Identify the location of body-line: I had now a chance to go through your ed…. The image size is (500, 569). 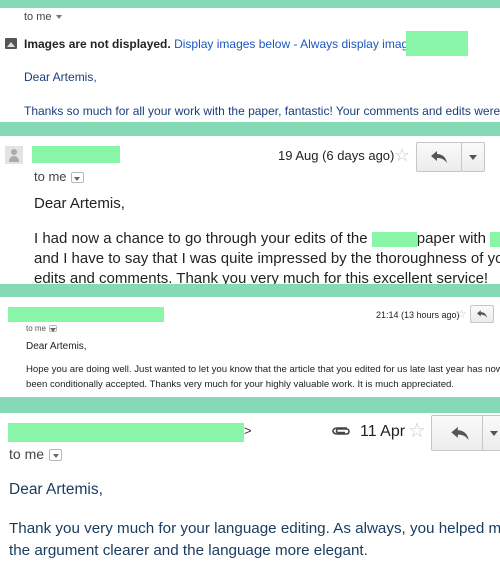
(267, 239).